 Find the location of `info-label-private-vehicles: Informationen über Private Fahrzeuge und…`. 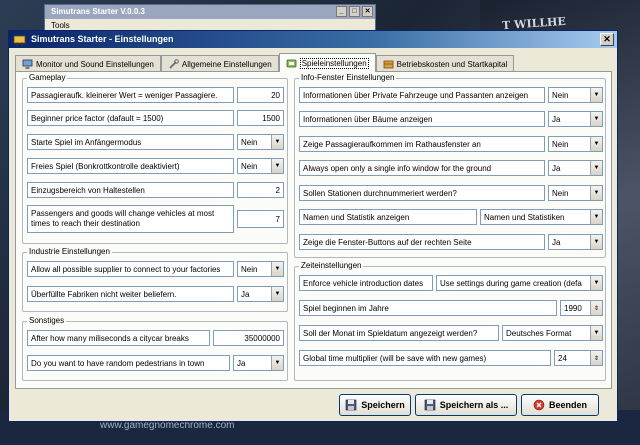

info-label-private-vehicles: Informationen über Private Fahrzeuge und… is located at coordinates (422, 95).